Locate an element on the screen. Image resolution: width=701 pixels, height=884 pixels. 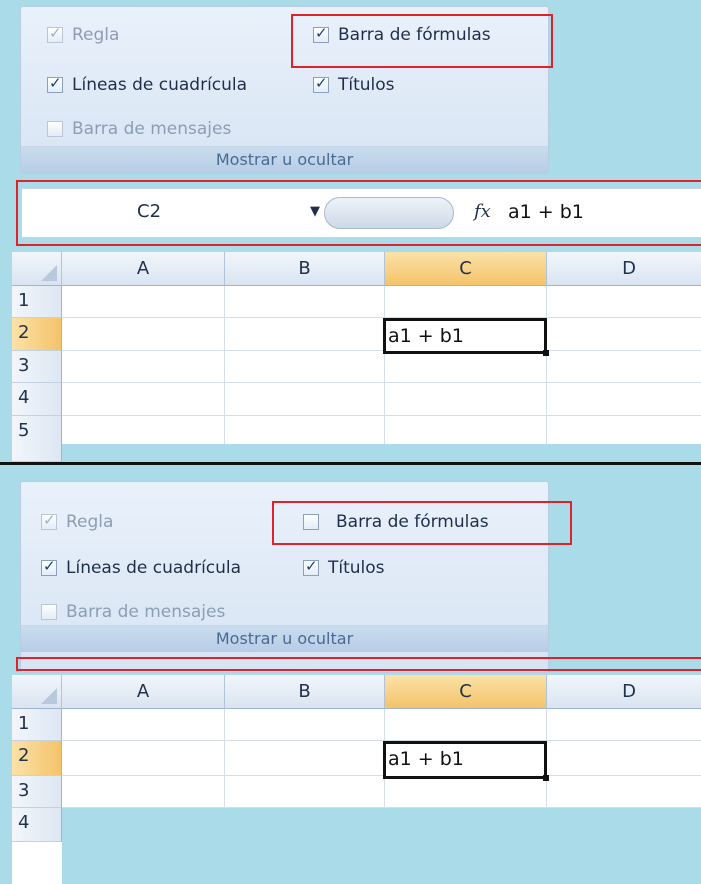
highlight-formula-bar is located at coordinates (358, 213).